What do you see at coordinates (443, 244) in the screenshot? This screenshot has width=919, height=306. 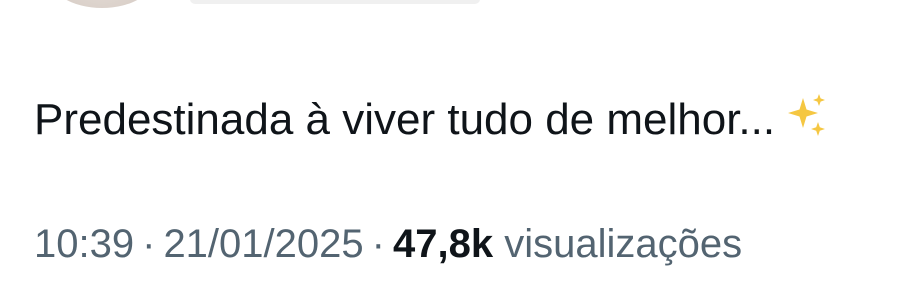 I see `views-count: 47,8k` at bounding box center [443, 244].